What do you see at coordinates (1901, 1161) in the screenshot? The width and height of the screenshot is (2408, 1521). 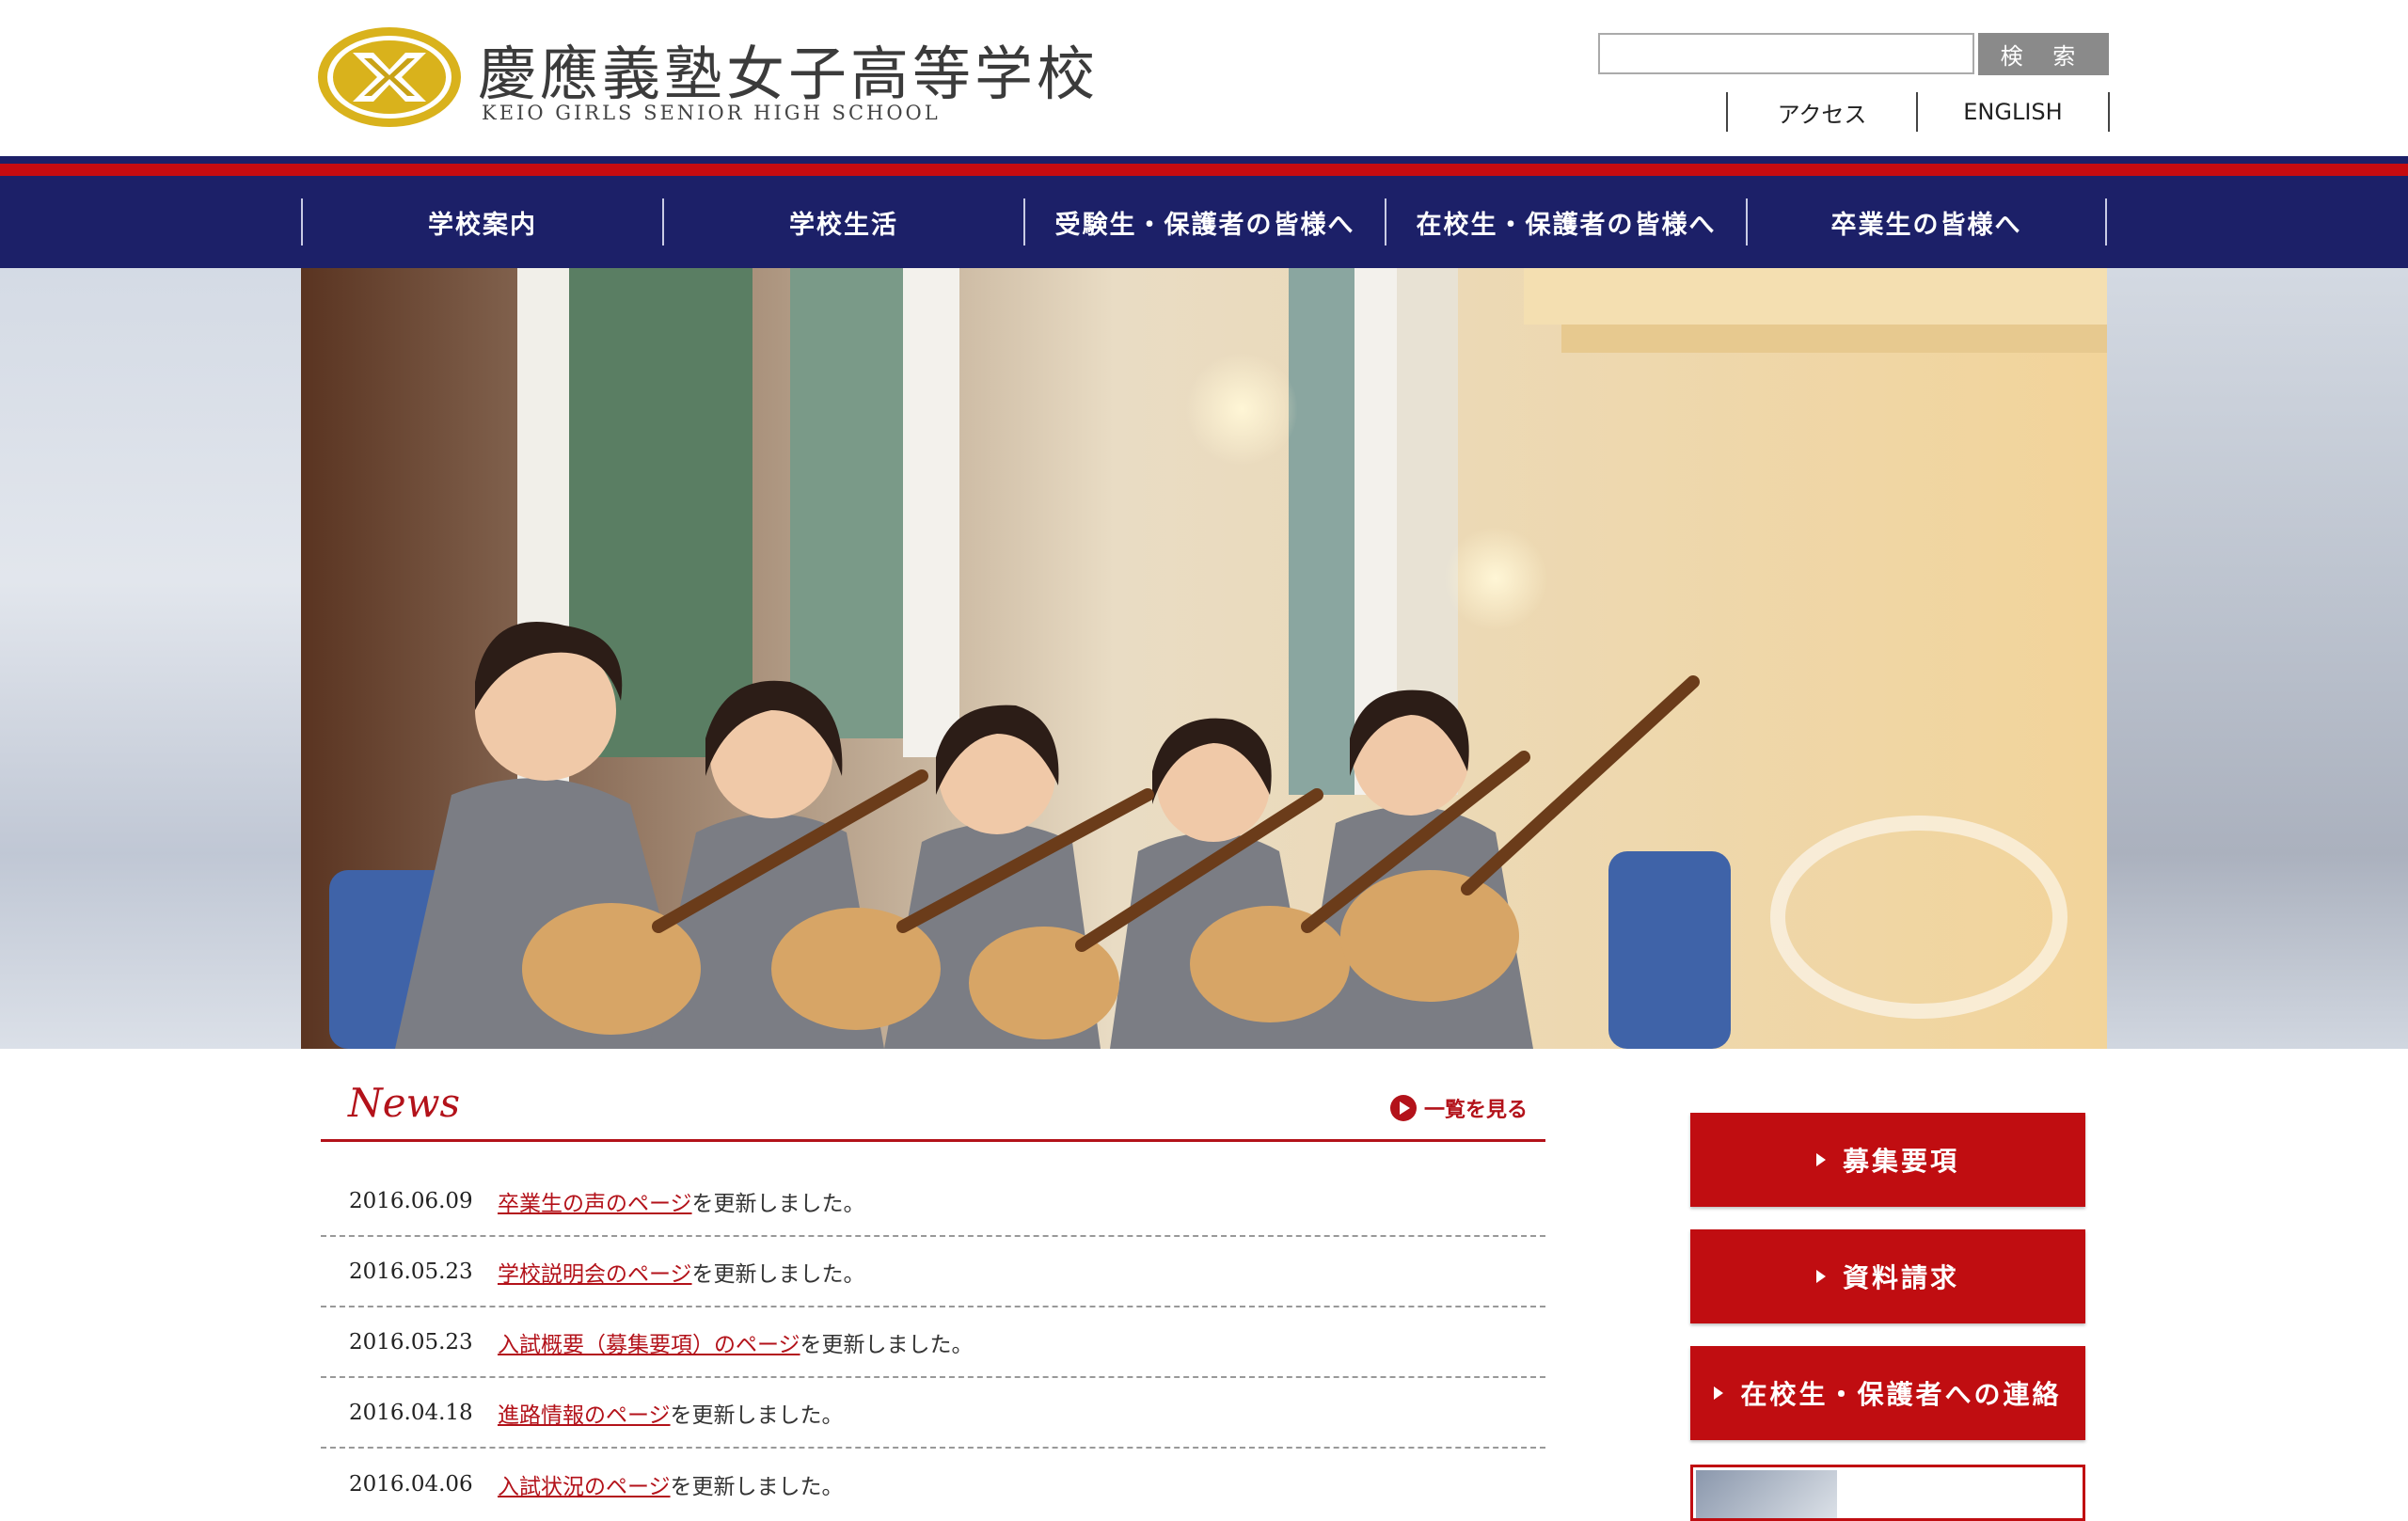 I see `admissions-guide-label: 募集要項` at bounding box center [1901, 1161].